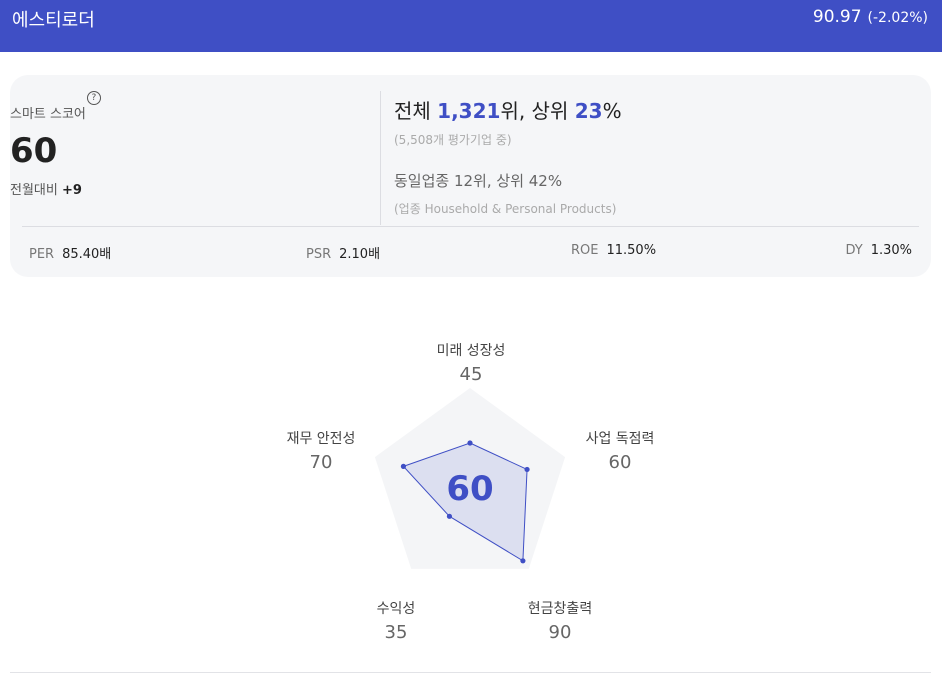 This screenshot has width=942, height=683. Describe the element at coordinates (588, 111) in the screenshot. I see `overall-rank-percent: 23` at that location.